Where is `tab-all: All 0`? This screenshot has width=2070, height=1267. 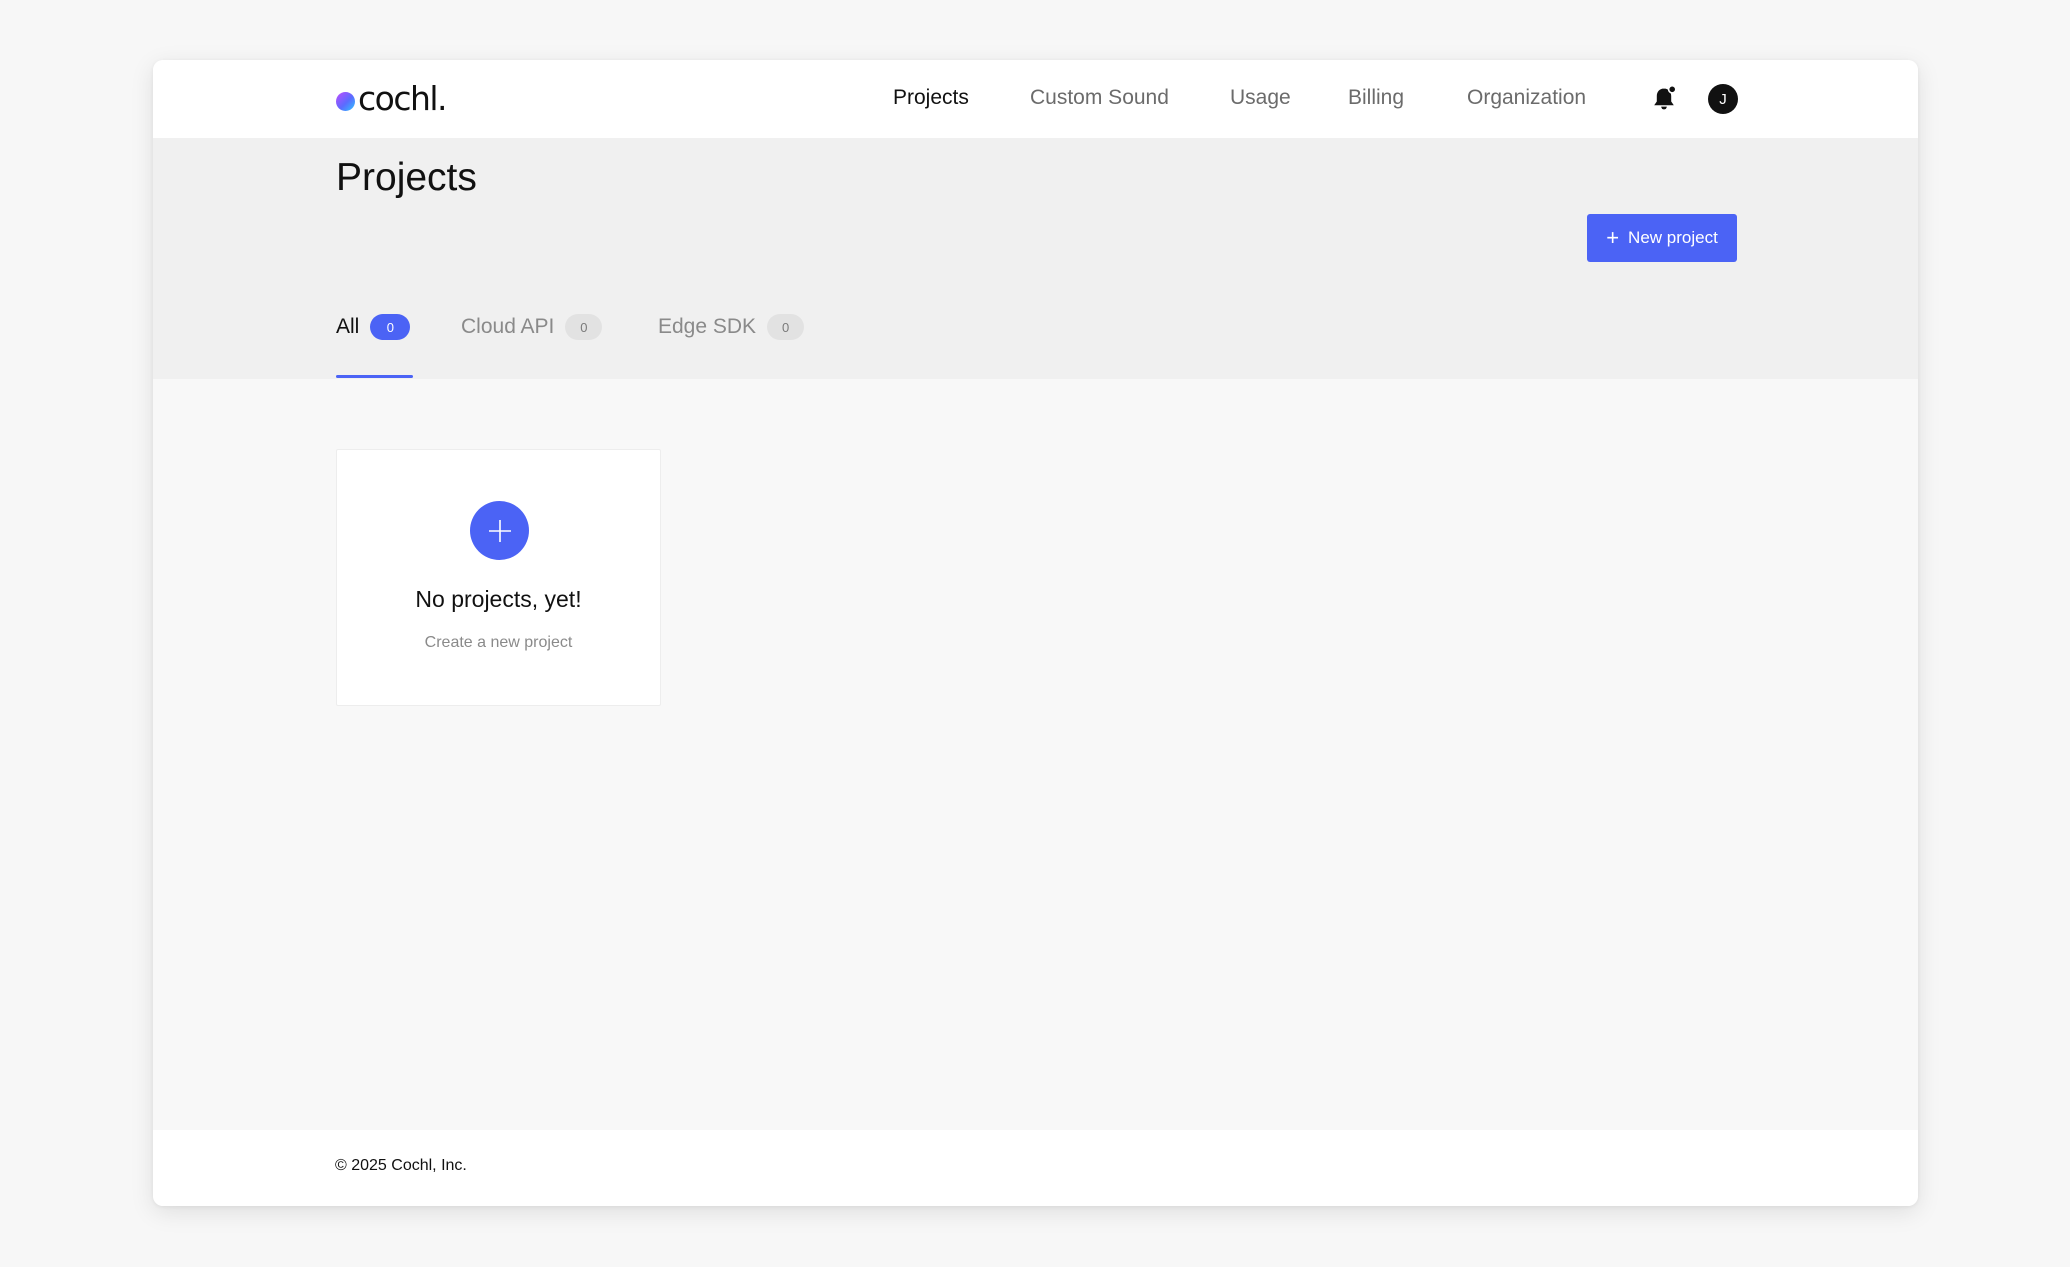
tab-all: All 0 is located at coordinates (373, 327).